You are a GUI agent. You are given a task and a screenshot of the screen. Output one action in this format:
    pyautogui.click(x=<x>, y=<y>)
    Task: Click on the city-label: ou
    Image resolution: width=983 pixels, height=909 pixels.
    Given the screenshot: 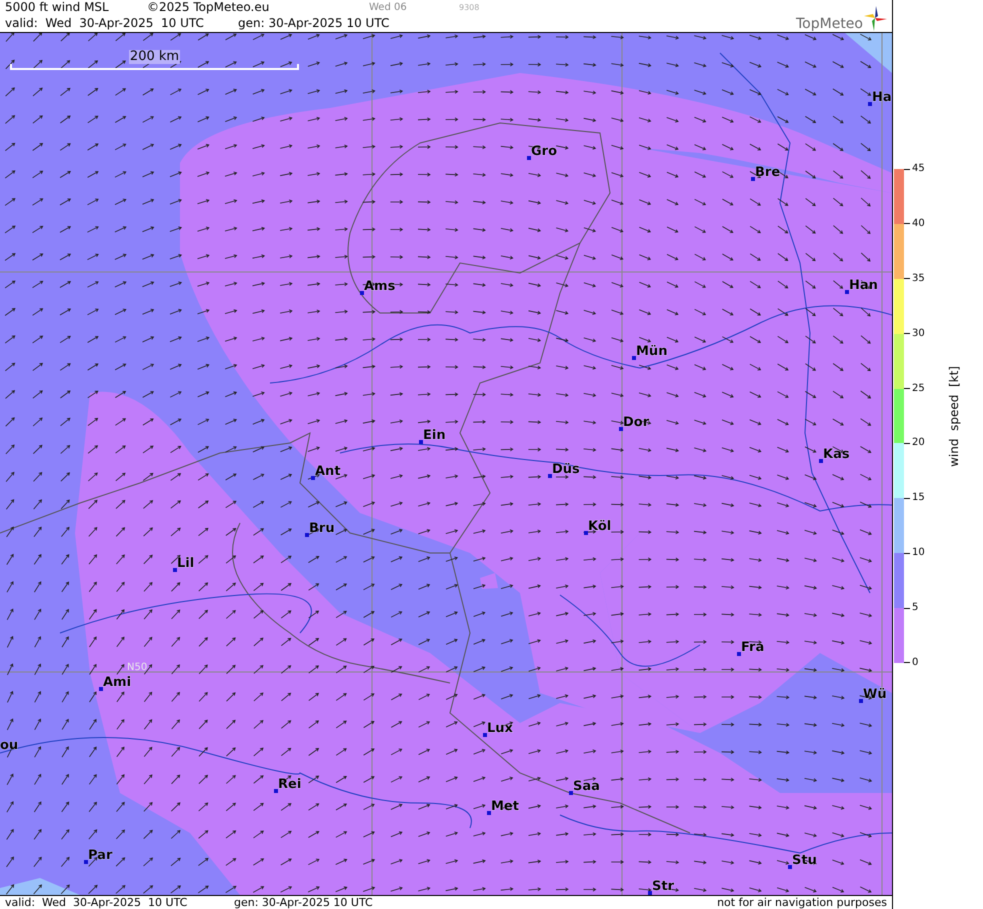 What is the action you would take?
    pyautogui.click(x=9, y=745)
    